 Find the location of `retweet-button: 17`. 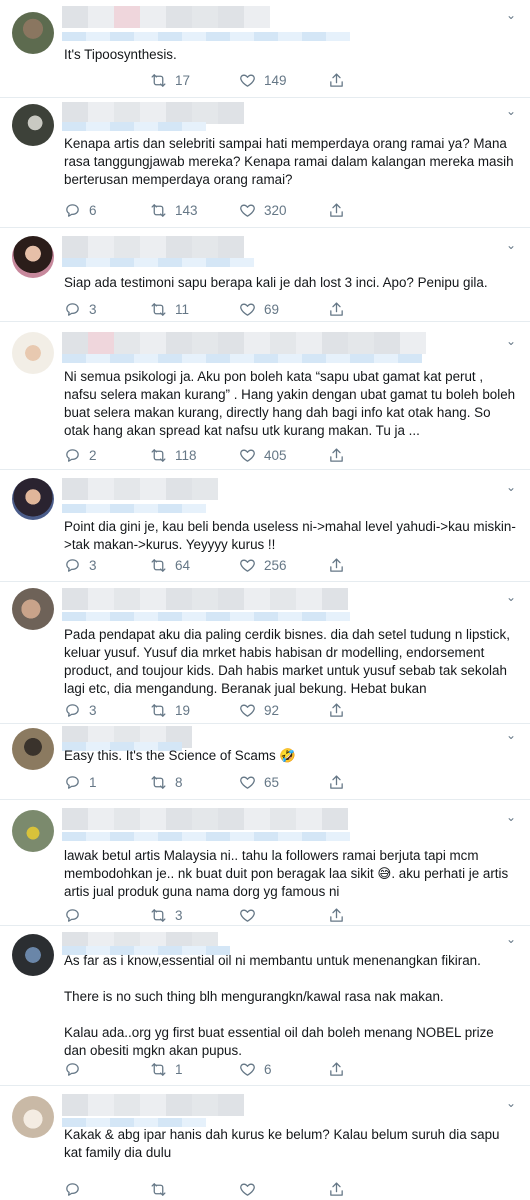

retweet-button: 17 is located at coordinates (170, 80).